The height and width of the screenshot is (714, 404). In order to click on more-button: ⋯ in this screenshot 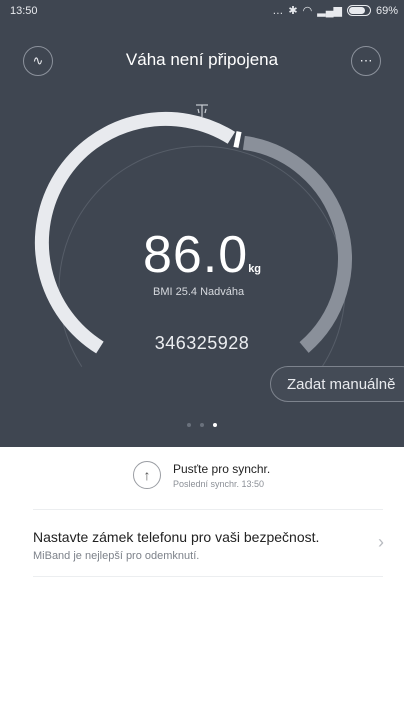, I will do `click(366, 61)`.